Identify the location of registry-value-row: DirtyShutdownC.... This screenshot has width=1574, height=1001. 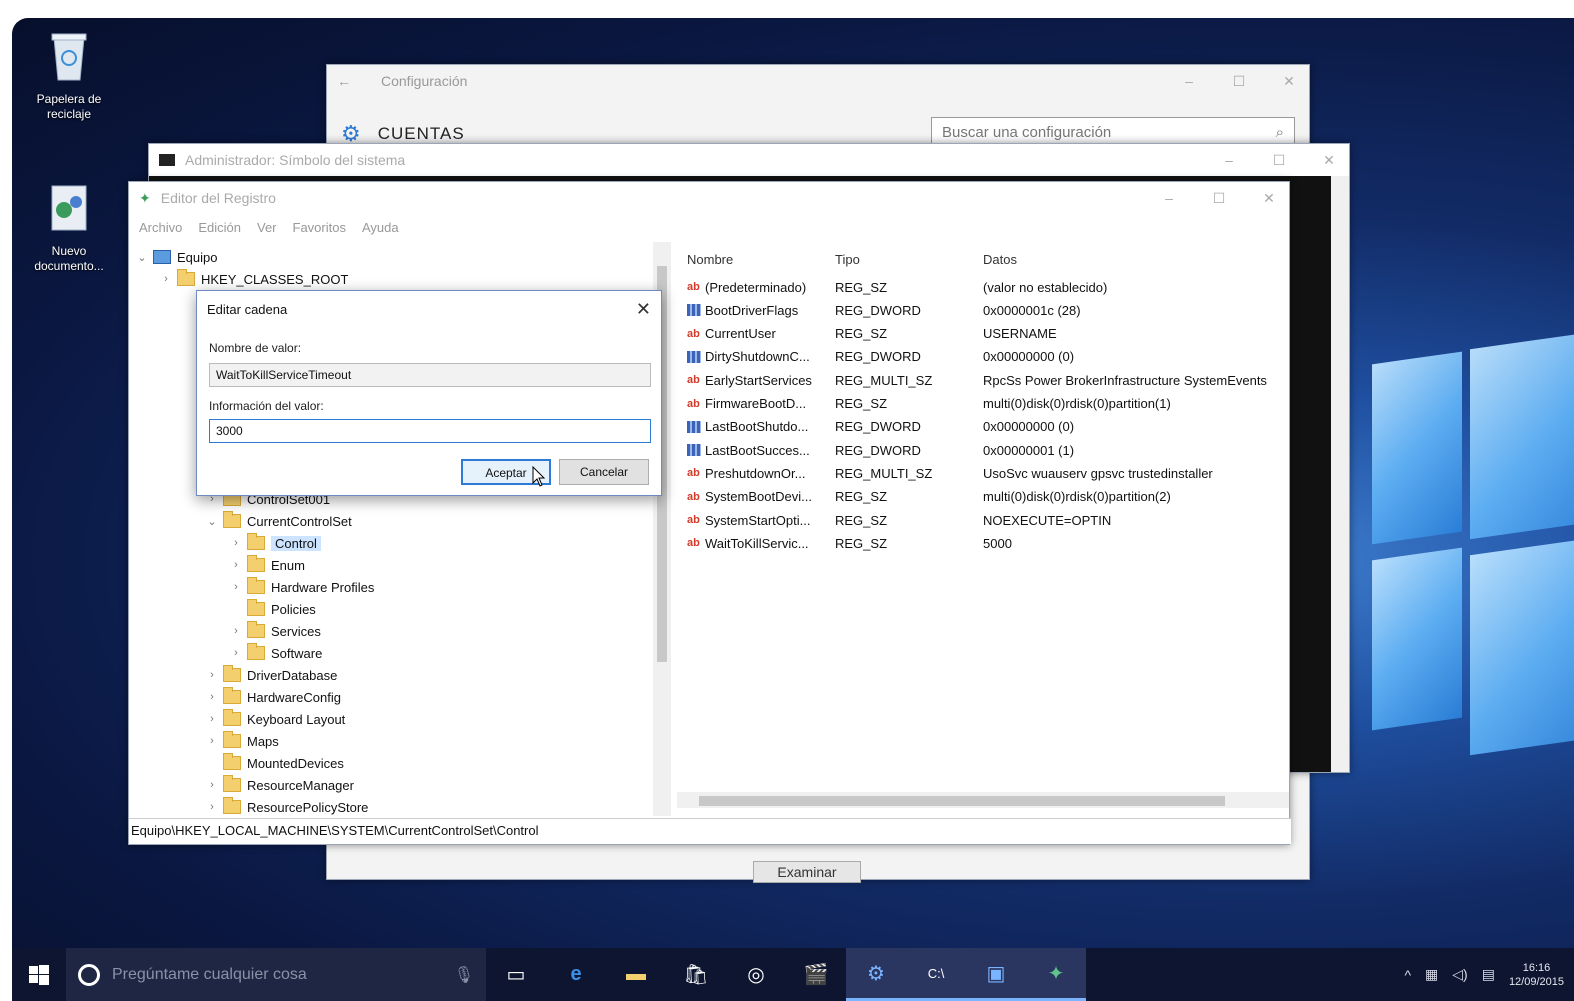
(748, 357).